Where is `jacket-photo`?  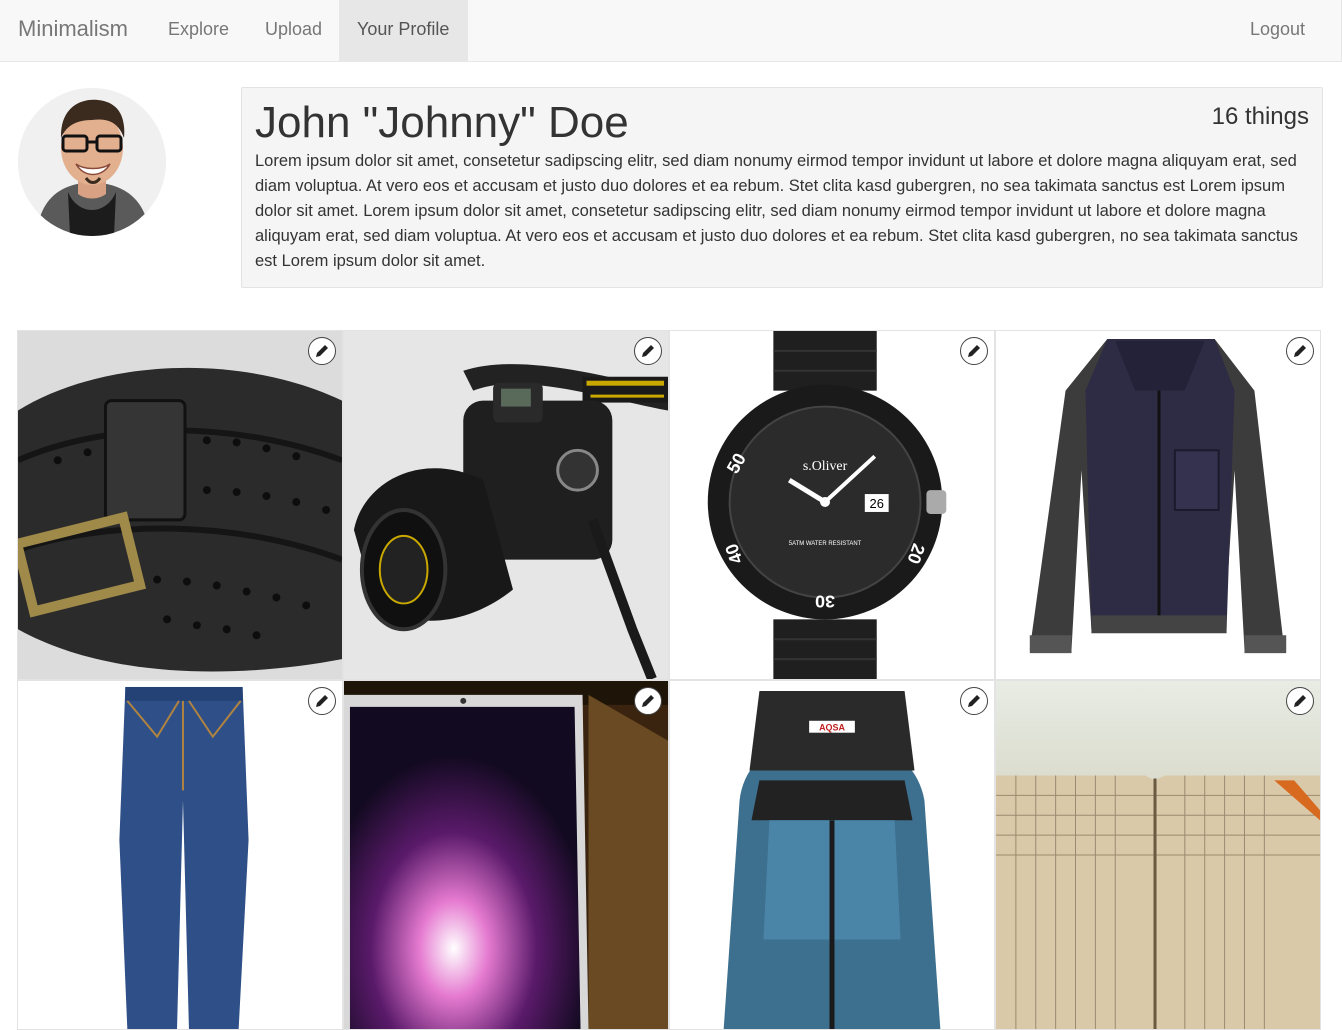 jacket-photo is located at coordinates (1158, 505).